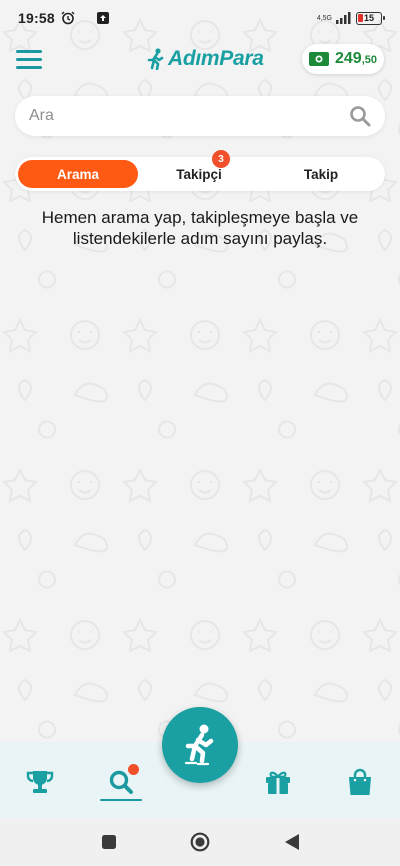 This screenshot has width=400, height=866. I want to click on menu-button, so click(29, 60).